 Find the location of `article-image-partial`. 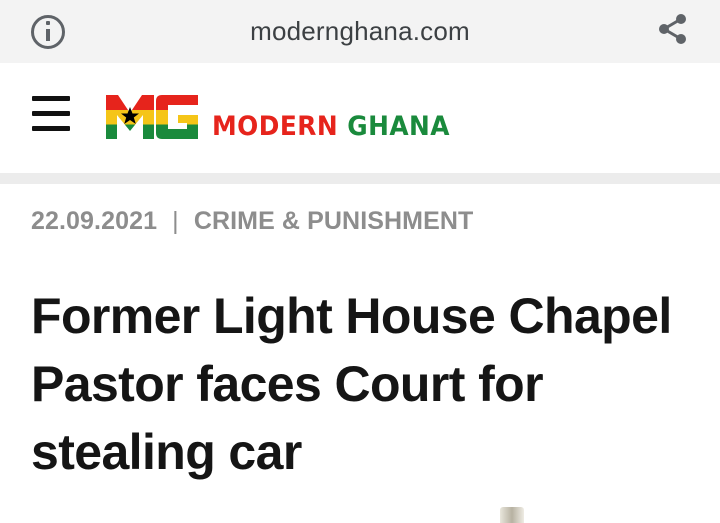

article-image-partial is located at coordinates (512, 515).